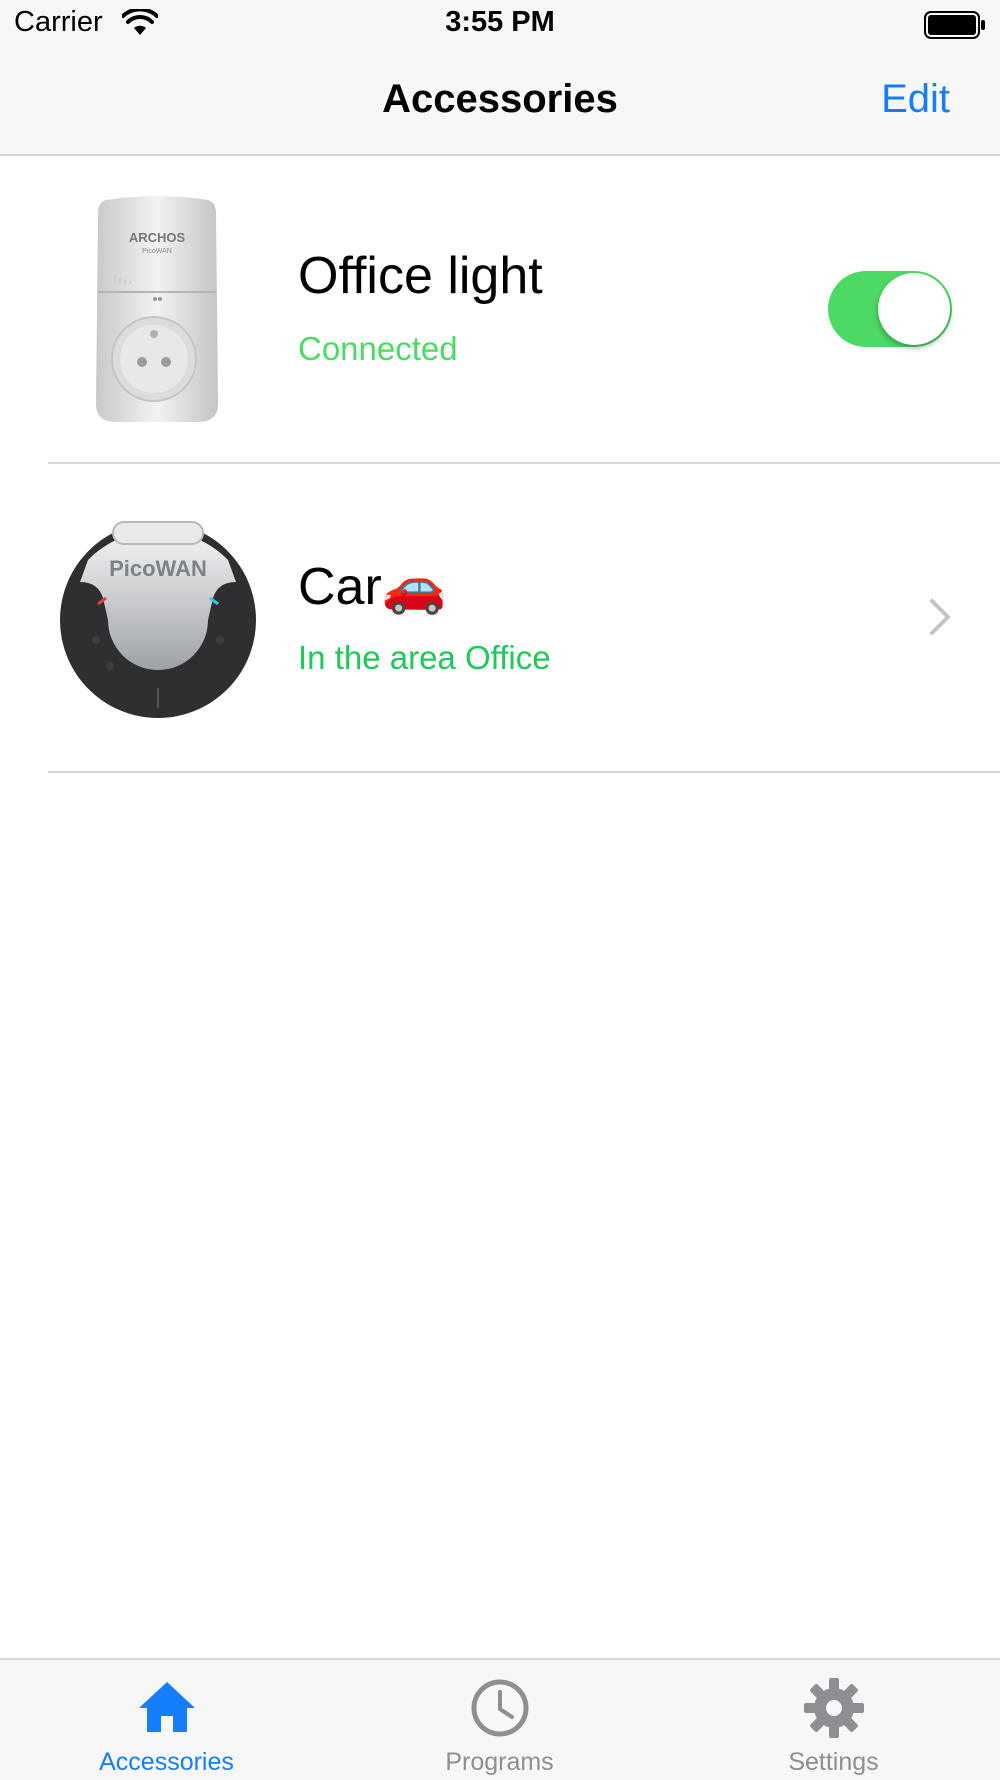 The image size is (1000, 1780). Describe the element at coordinates (378, 348) in the screenshot. I see `accessory-status: Connected` at that location.